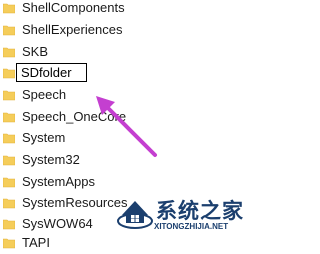 Image resolution: width=320 pixels, height=254 pixels. I want to click on folder-label: TAPI, so click(36, 242).